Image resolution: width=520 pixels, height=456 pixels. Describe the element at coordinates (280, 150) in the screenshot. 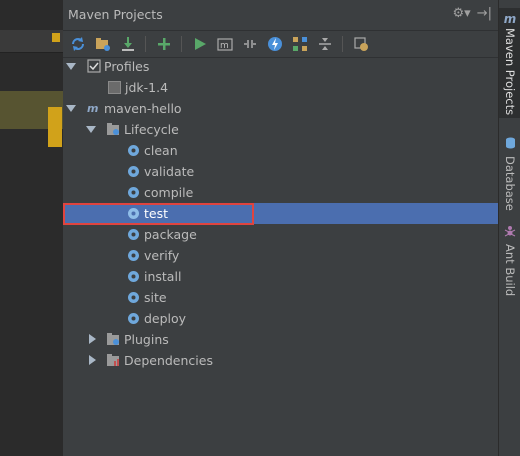

I see `goal-item-clean: clean` at that location.